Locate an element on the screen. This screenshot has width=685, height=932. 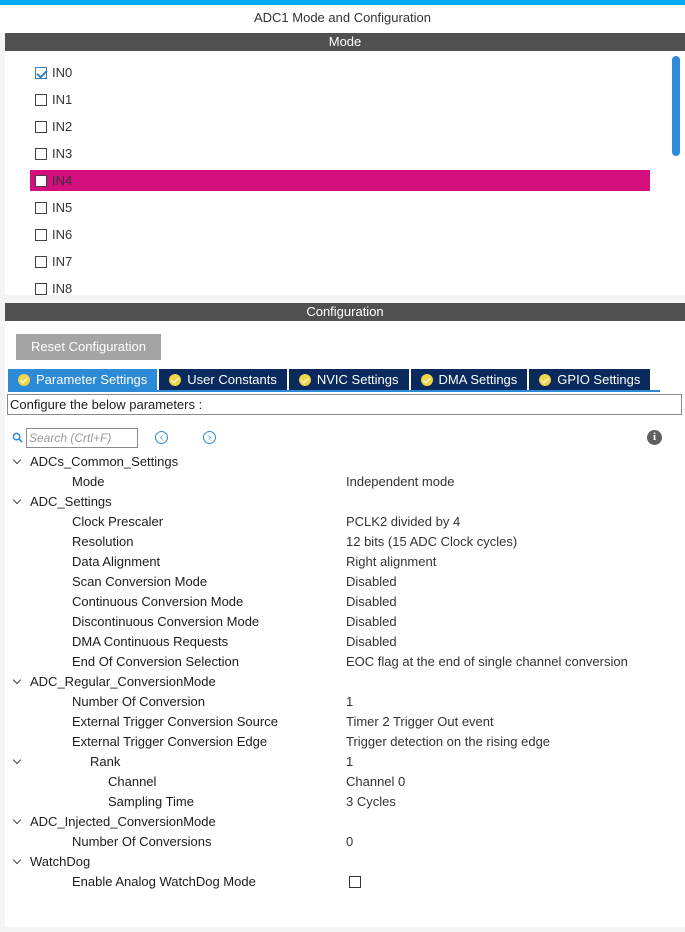
param-name: Resolution is located at coordinates (103, 541).